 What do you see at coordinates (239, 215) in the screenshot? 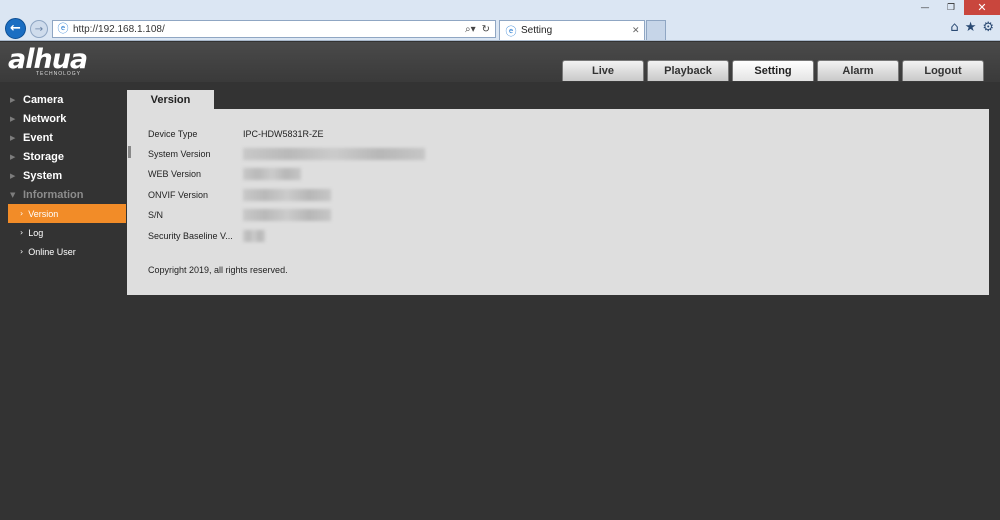
I see `info-row-serial-number: S/N` at bounding box center [239, 215].